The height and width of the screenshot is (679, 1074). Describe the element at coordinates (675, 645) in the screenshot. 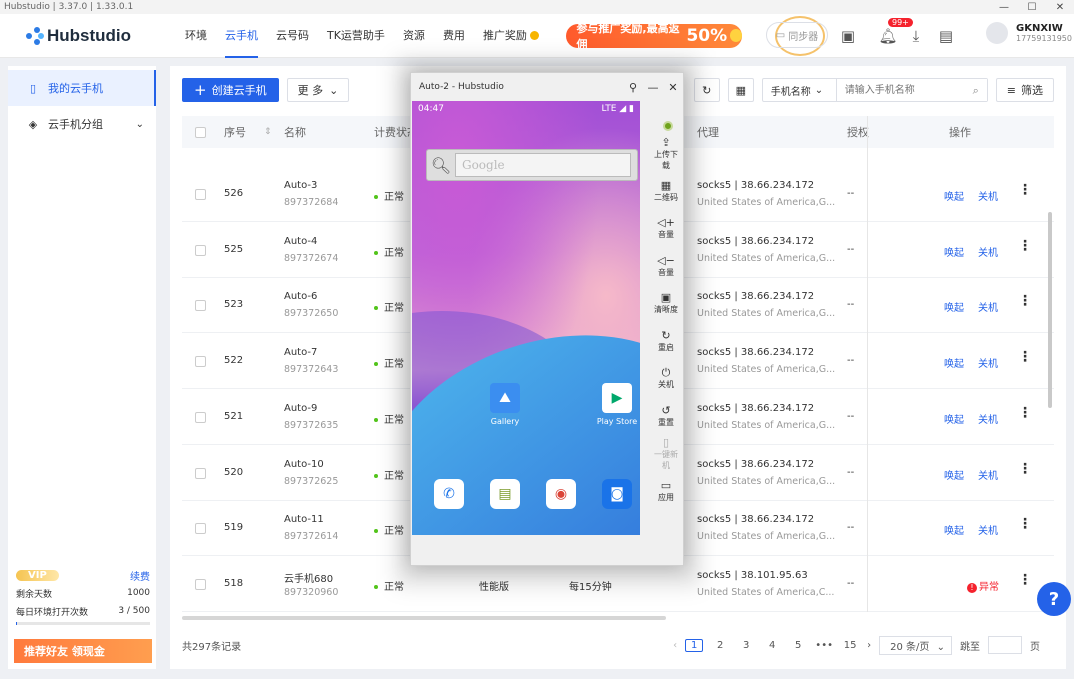

I see `prev-page-button: ‹` at that location.